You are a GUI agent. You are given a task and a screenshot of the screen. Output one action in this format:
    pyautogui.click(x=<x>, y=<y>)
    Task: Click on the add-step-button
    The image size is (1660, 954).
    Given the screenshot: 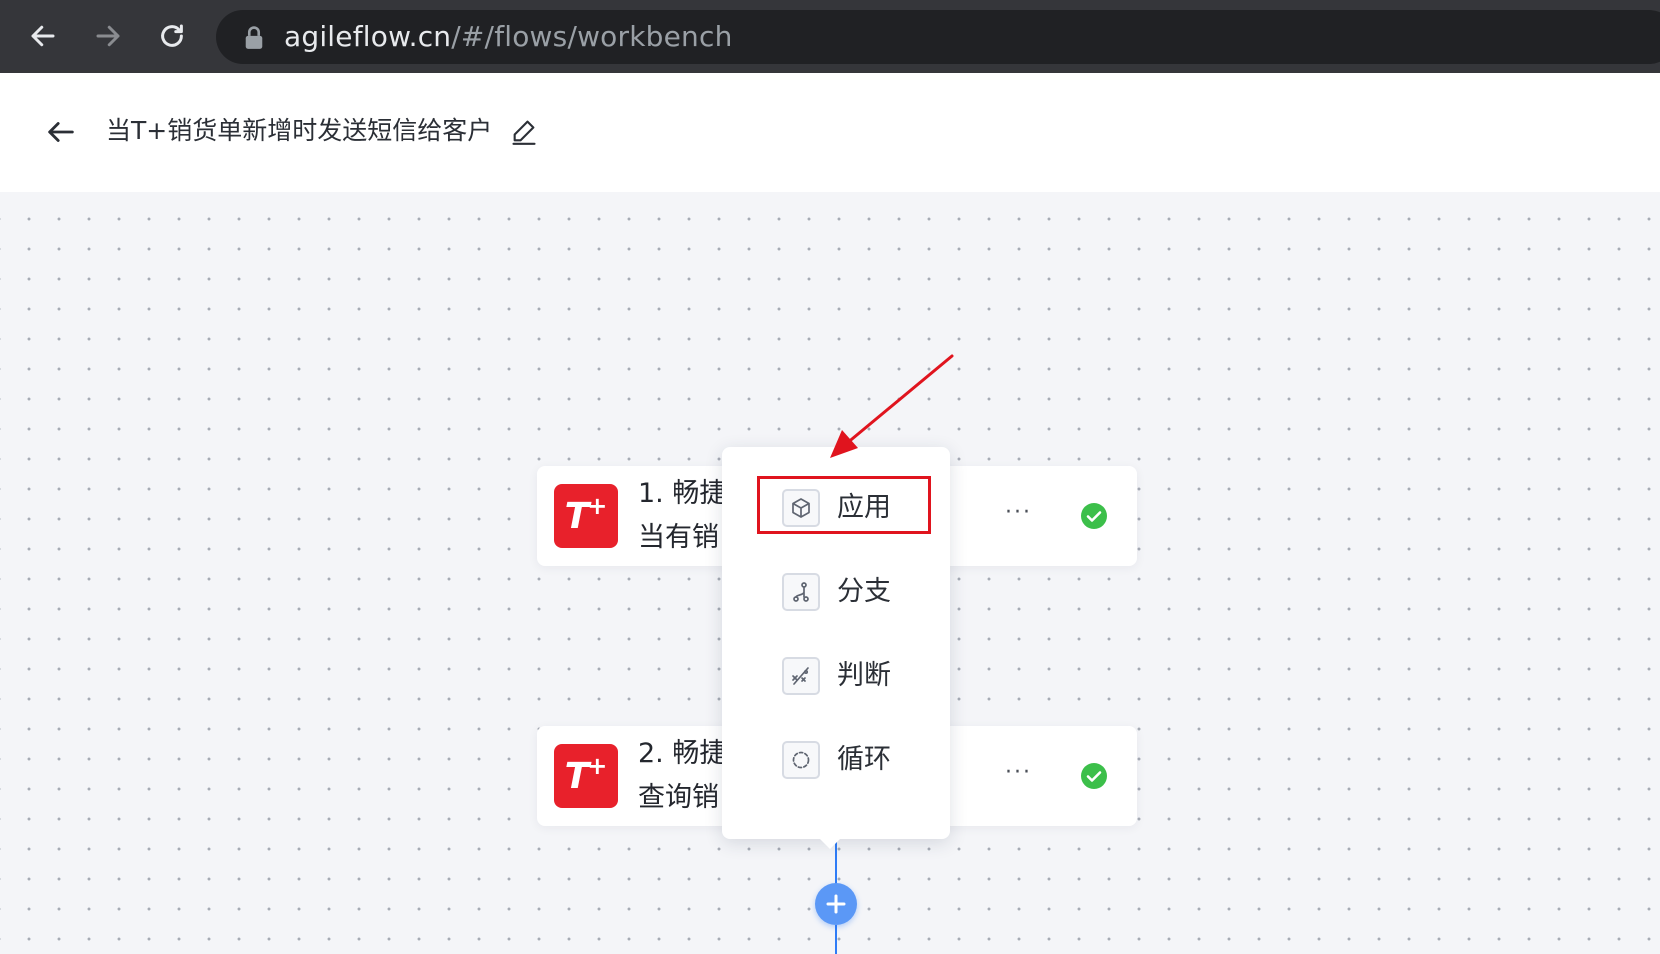 What is the action you would take?
    pyautogui.click(x=836, y=904)
    